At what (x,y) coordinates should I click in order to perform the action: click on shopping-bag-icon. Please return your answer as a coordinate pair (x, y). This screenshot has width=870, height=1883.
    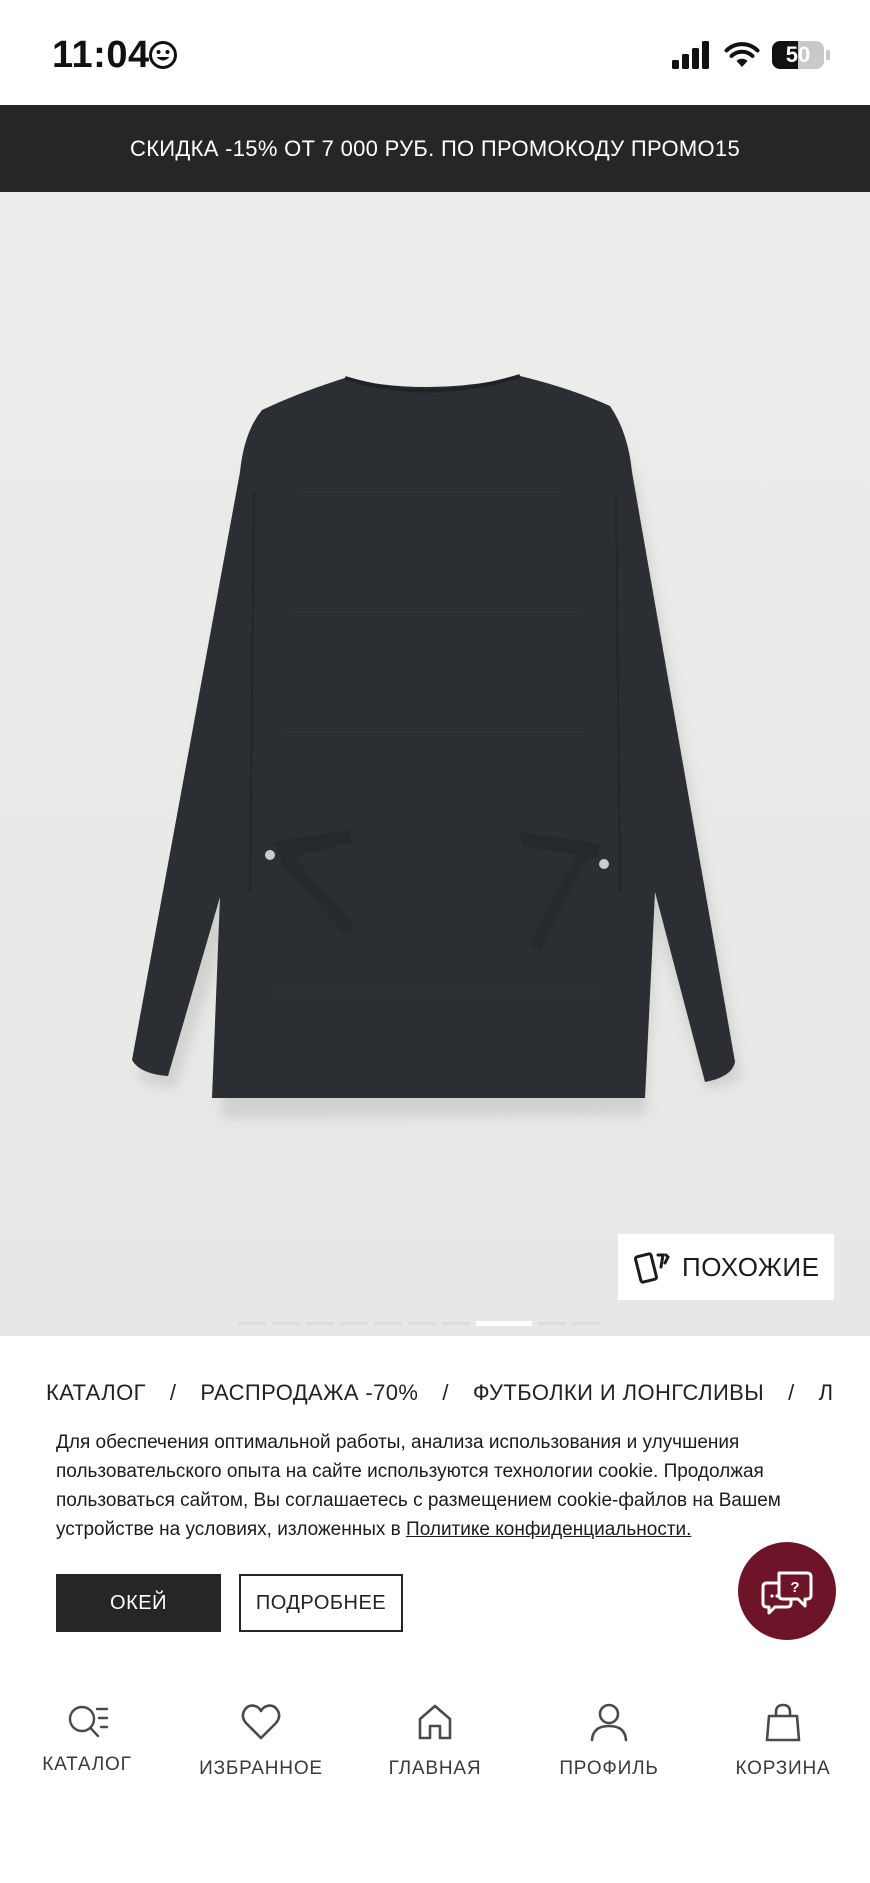
    Looking at the image, I should click on (783, 1722).